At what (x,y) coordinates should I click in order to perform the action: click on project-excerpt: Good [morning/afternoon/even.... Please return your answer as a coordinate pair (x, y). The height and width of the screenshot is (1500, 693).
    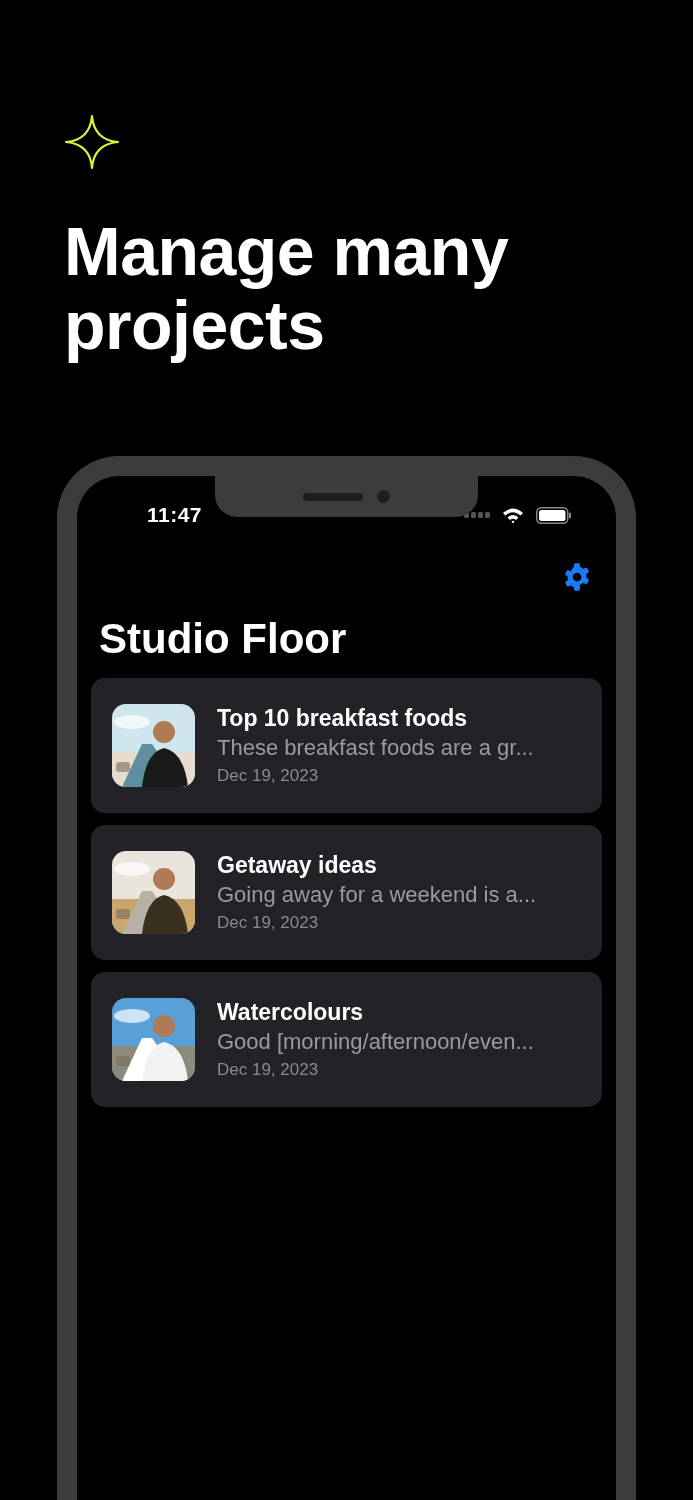
    Looking at the image, I should click on (375, 1042).